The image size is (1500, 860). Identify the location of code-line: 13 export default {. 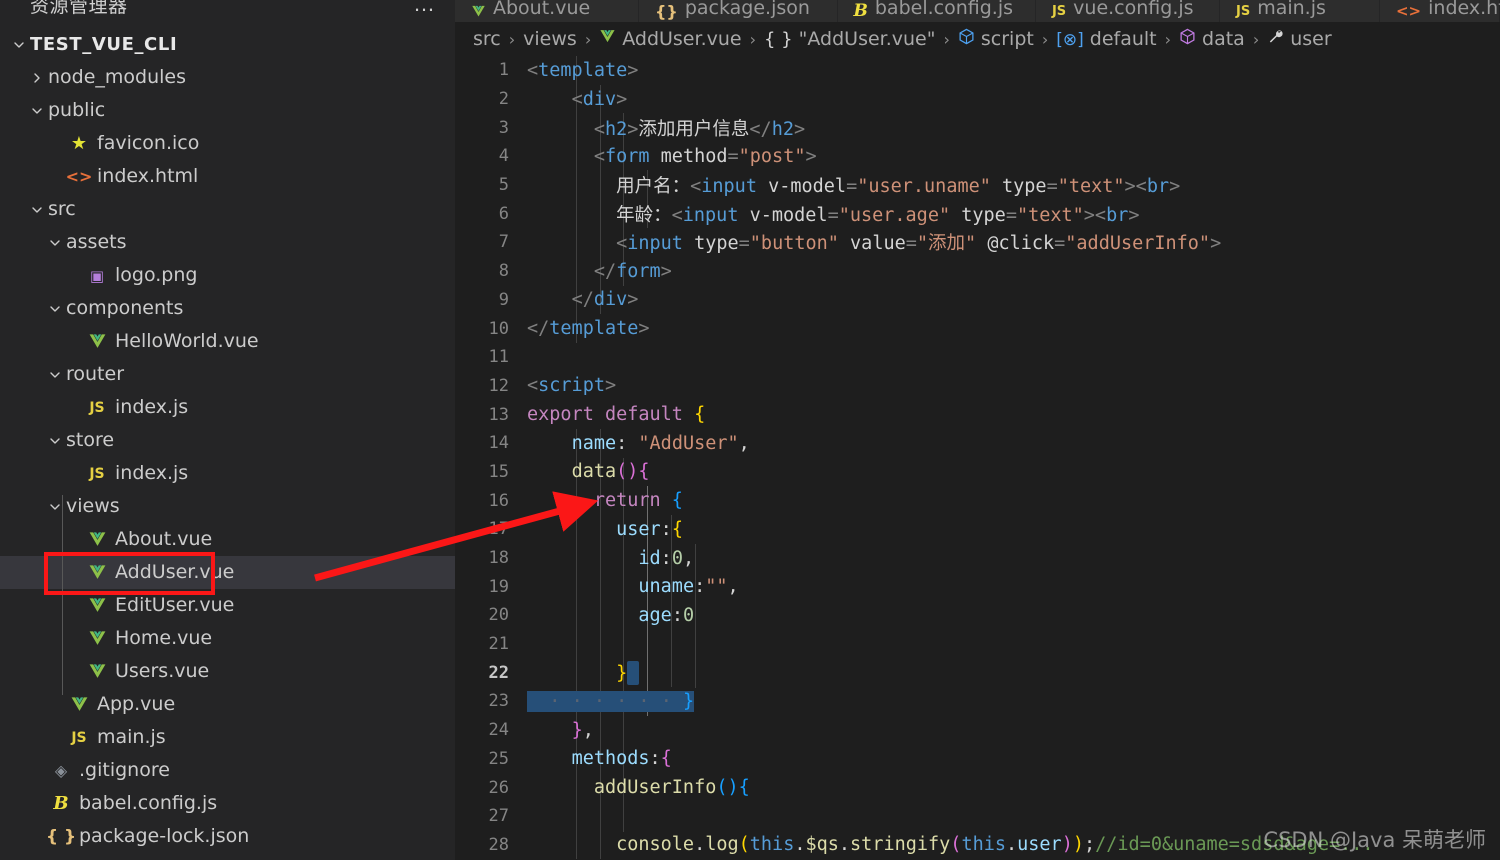
(977, 414).